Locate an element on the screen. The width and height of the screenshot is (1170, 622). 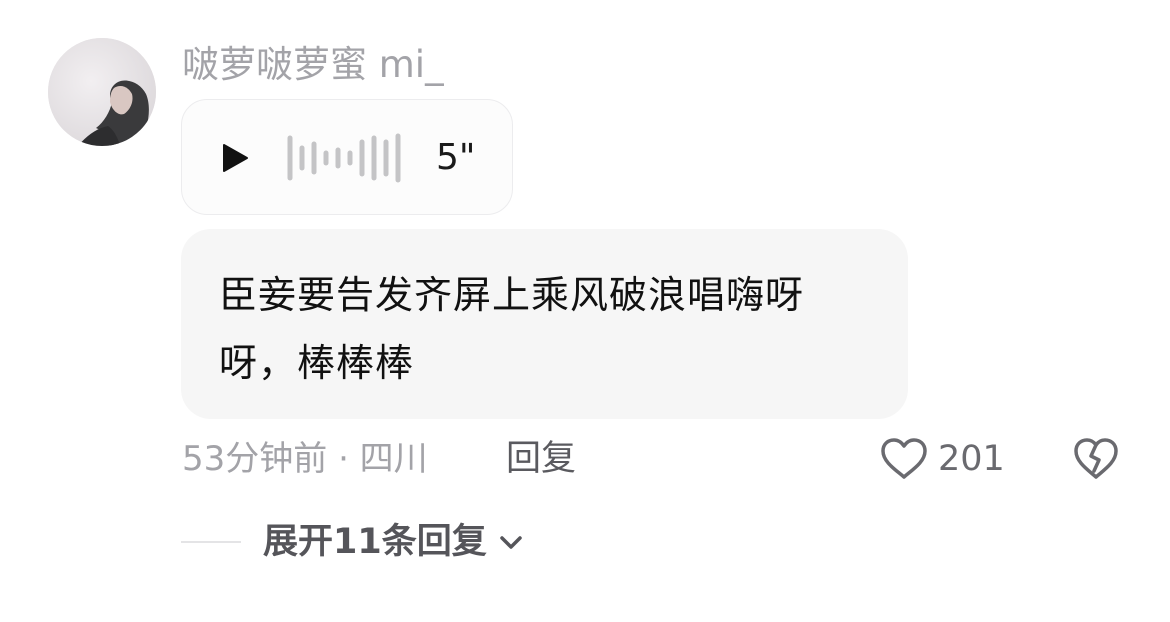
thread-divider is located at coordinates (211, 542).